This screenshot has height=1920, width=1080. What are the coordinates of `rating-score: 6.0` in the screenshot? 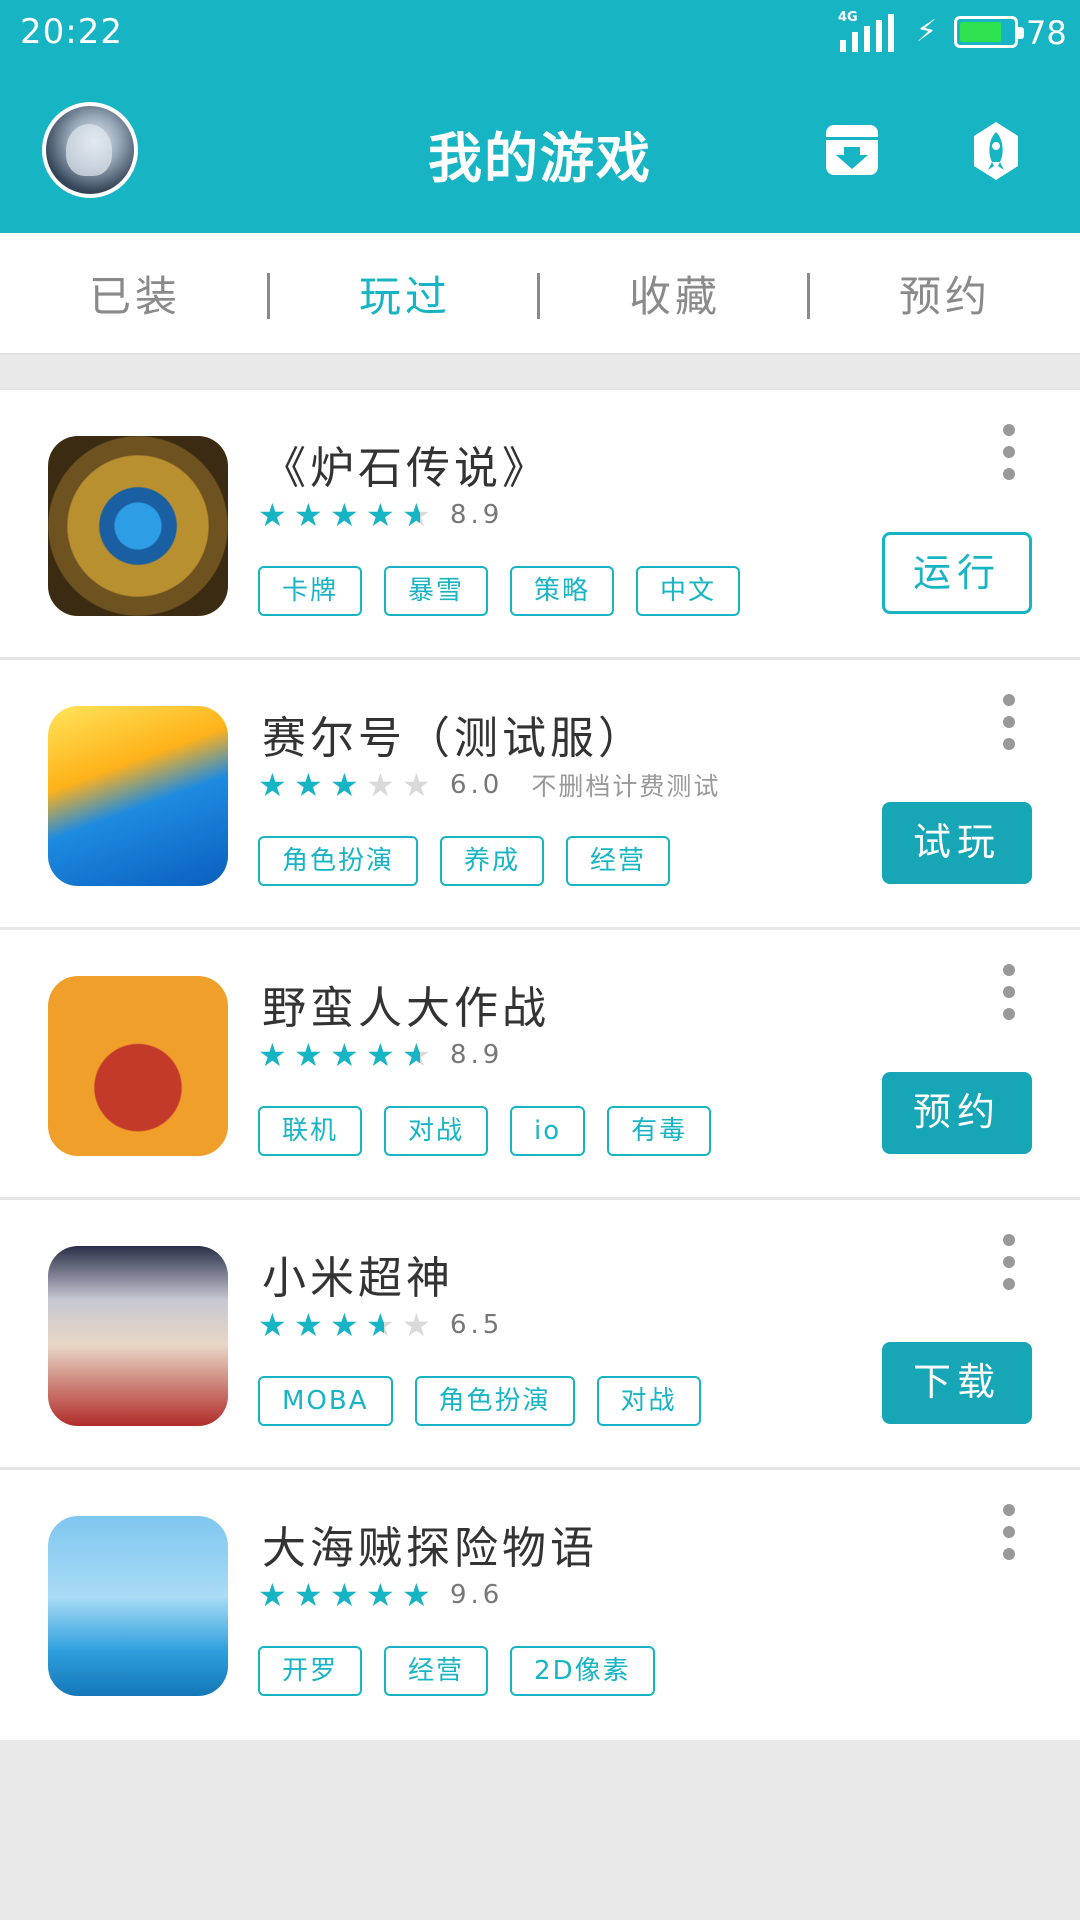 It's located at (477, 785).